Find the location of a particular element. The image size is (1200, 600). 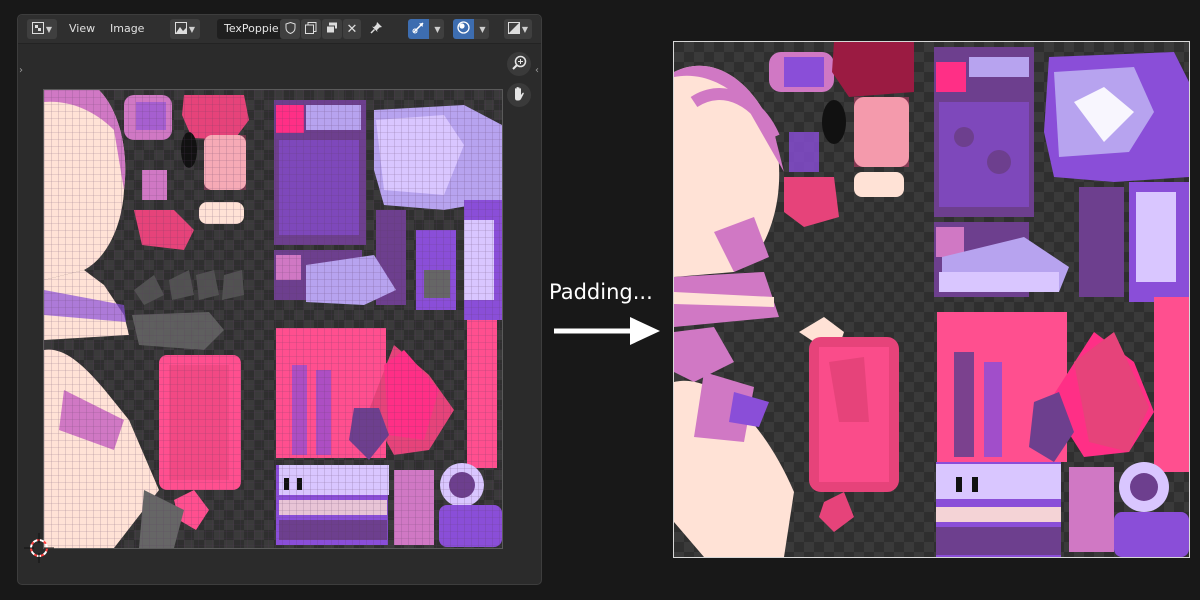

new-image-icon is located at coordinates (311, 29).